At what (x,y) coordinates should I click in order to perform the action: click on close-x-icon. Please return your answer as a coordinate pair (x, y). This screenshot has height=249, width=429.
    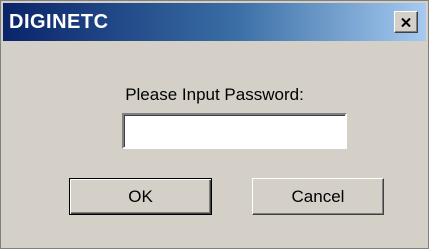
    Looking at the image, I should click on (406, 22).